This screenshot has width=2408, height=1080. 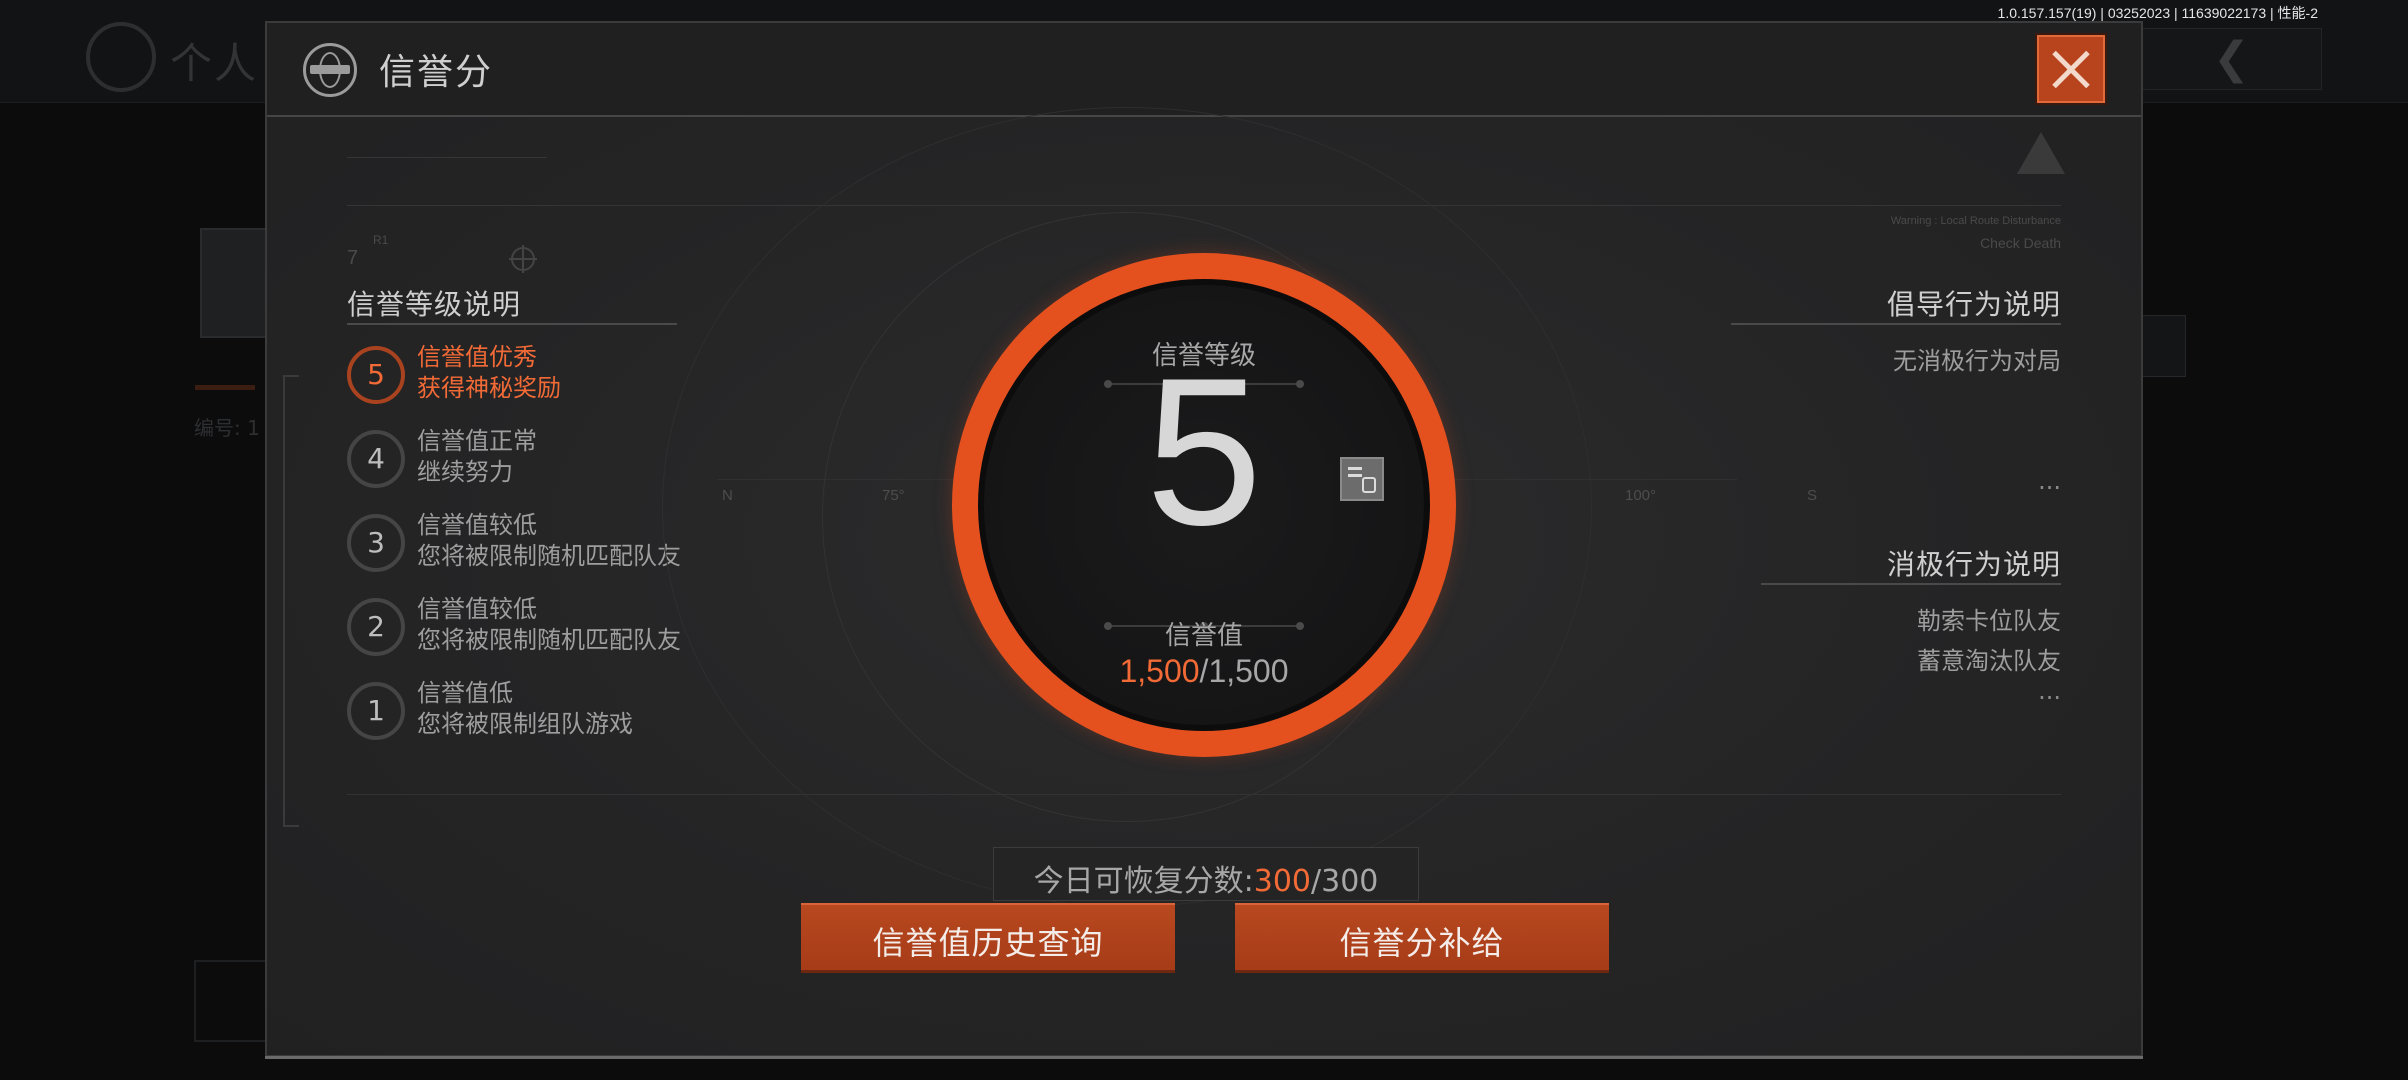 I want to click on history-query-label: 信誉值历史查询, so click(x=988, y=943).